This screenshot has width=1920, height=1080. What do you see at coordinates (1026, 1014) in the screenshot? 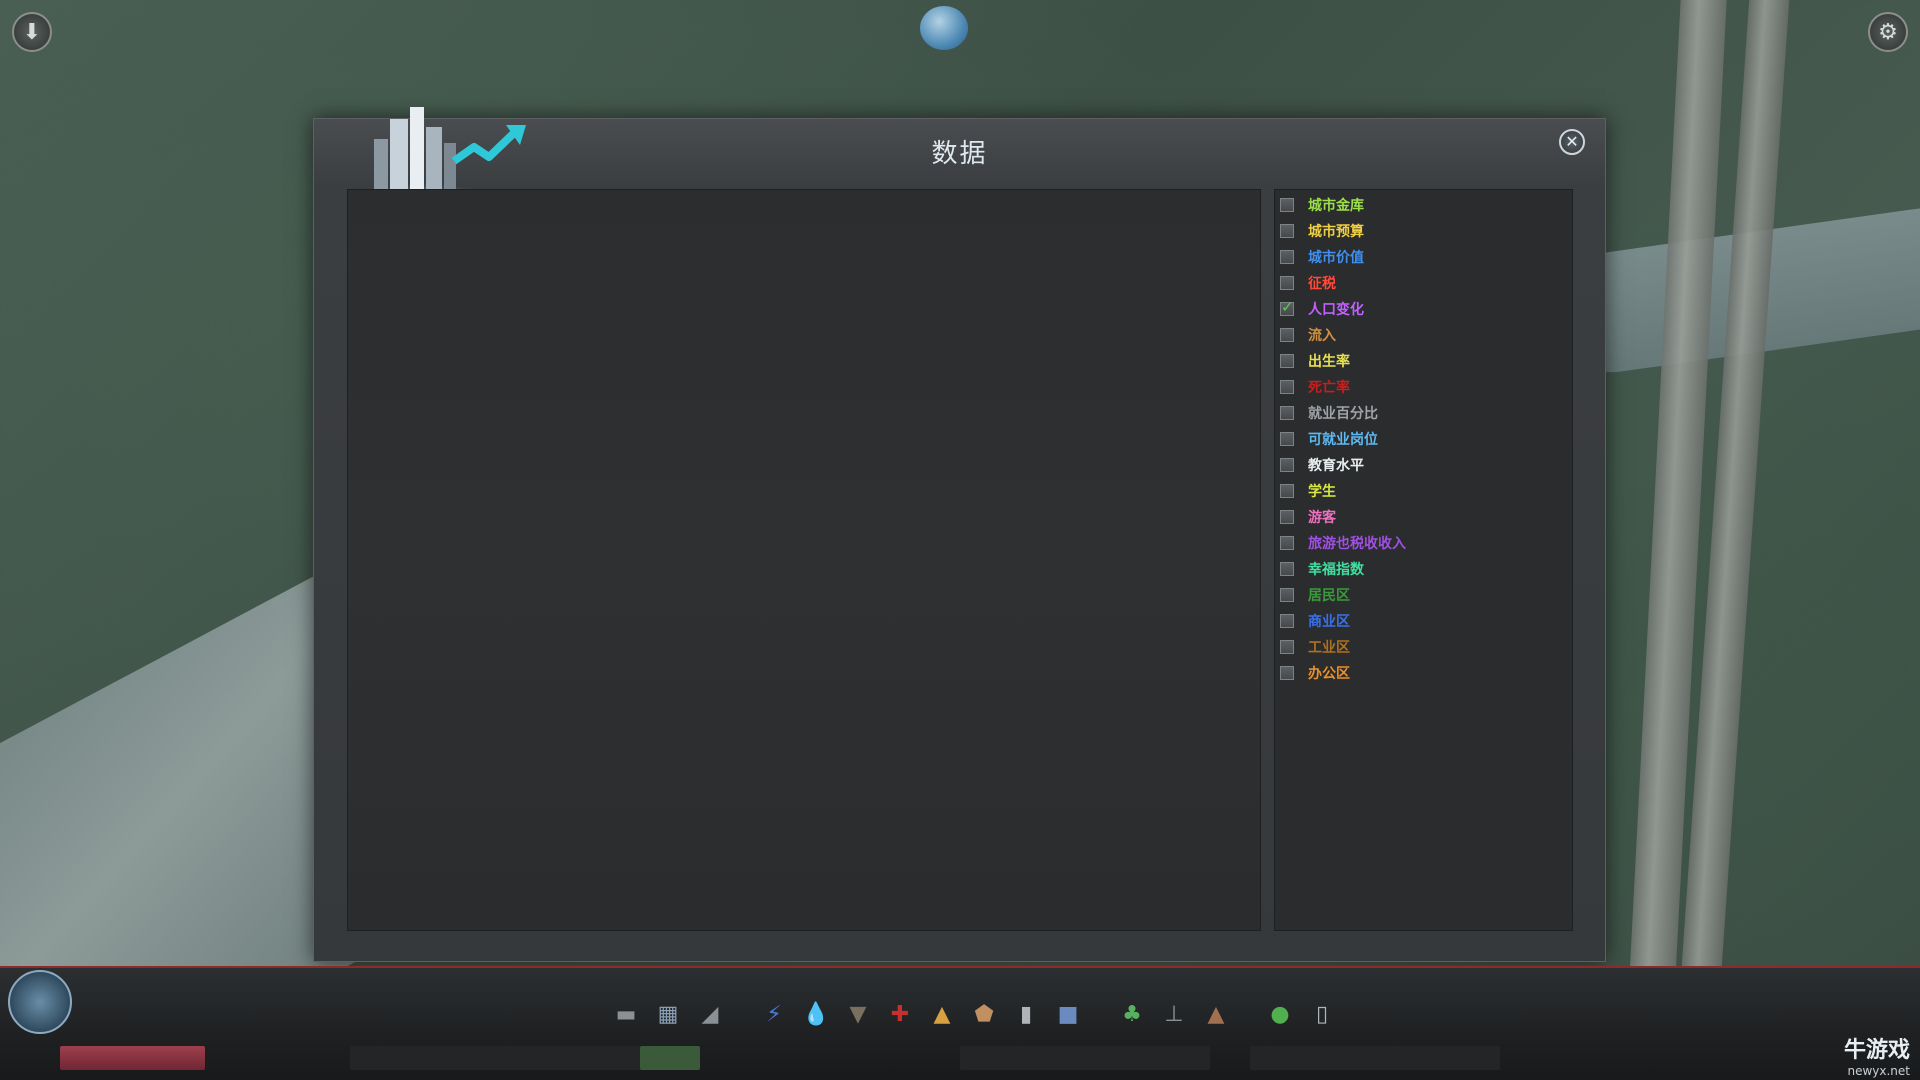
I see `education-icon: ▮` at bounding box center [1026, 1014].